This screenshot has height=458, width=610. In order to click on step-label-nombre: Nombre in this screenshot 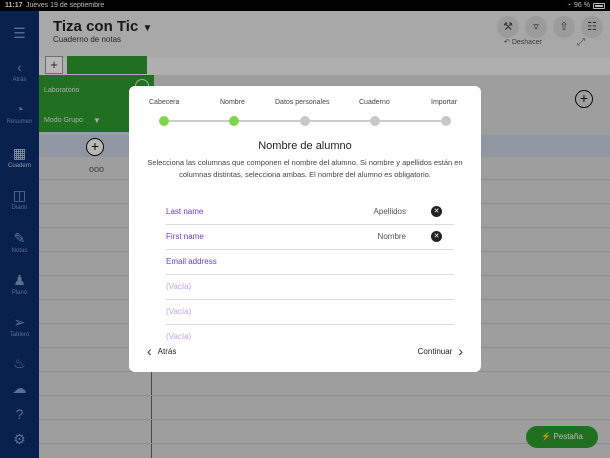, I will do `click(232, 102)`.